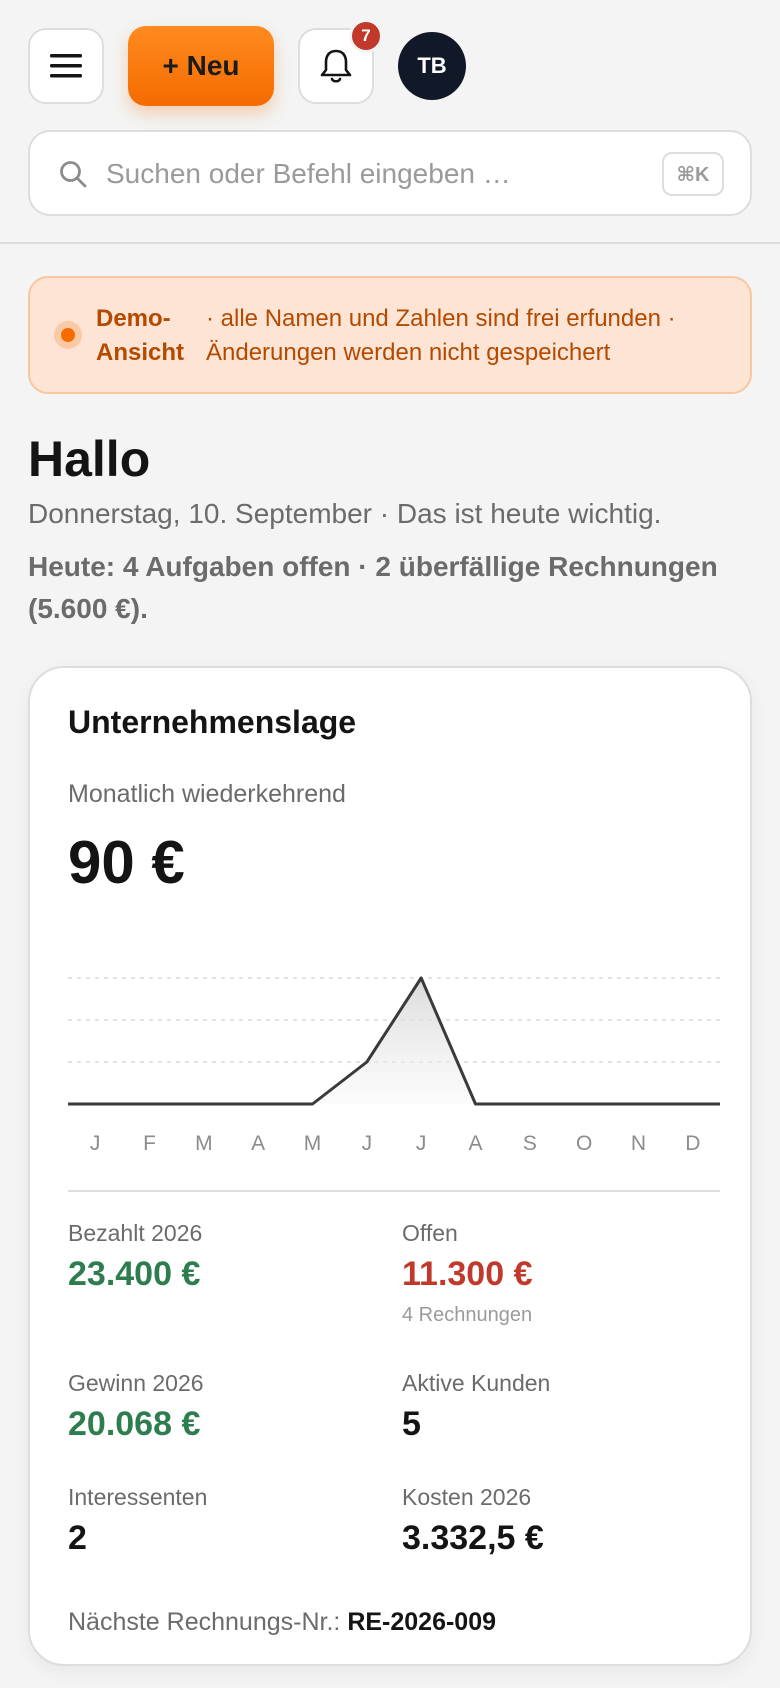  I want to click on stat-leads-value: 2, so click(77, 1538).